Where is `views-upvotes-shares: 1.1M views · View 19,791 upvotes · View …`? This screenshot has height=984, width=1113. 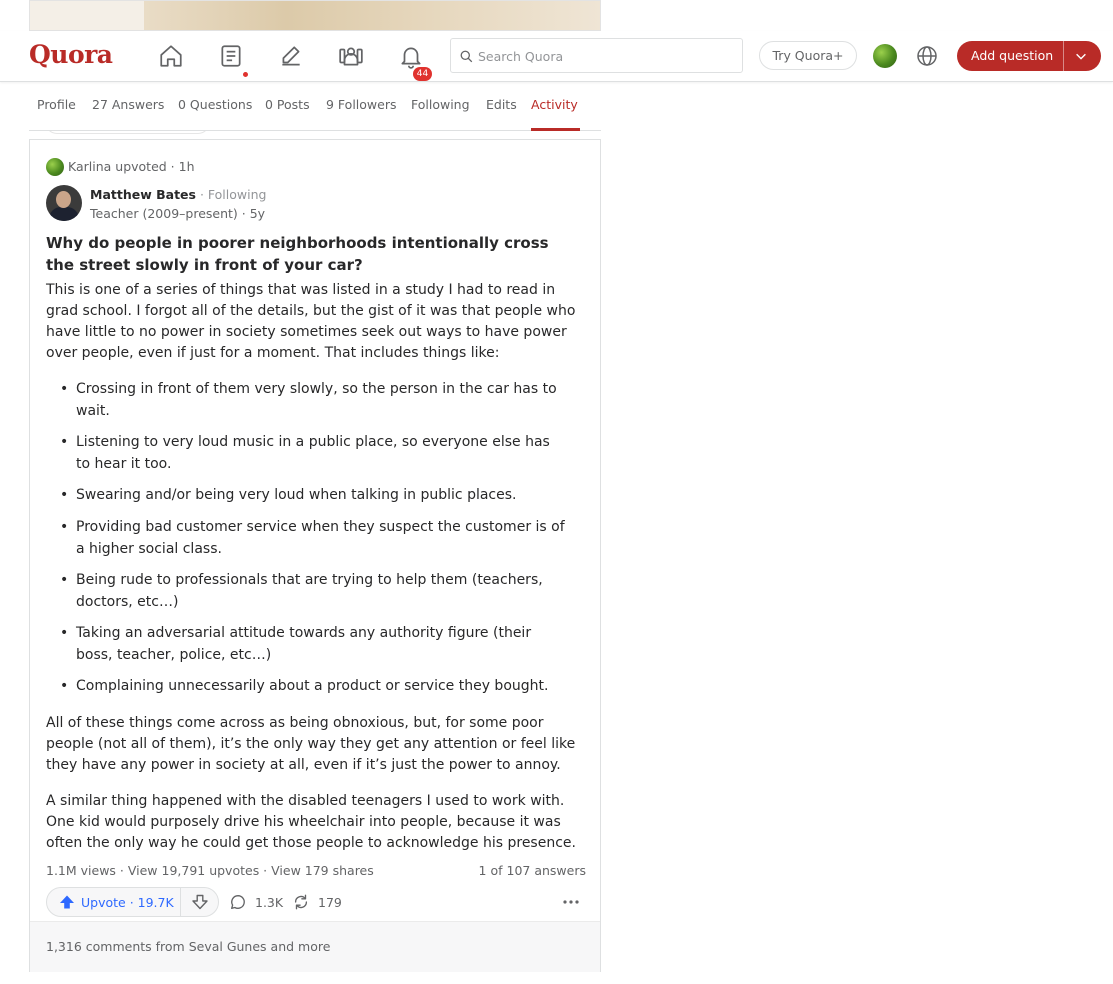 views-upvotes-shares: 1.1M views · View 19,791 upvotes · View … is located at coordinates (210, 870).